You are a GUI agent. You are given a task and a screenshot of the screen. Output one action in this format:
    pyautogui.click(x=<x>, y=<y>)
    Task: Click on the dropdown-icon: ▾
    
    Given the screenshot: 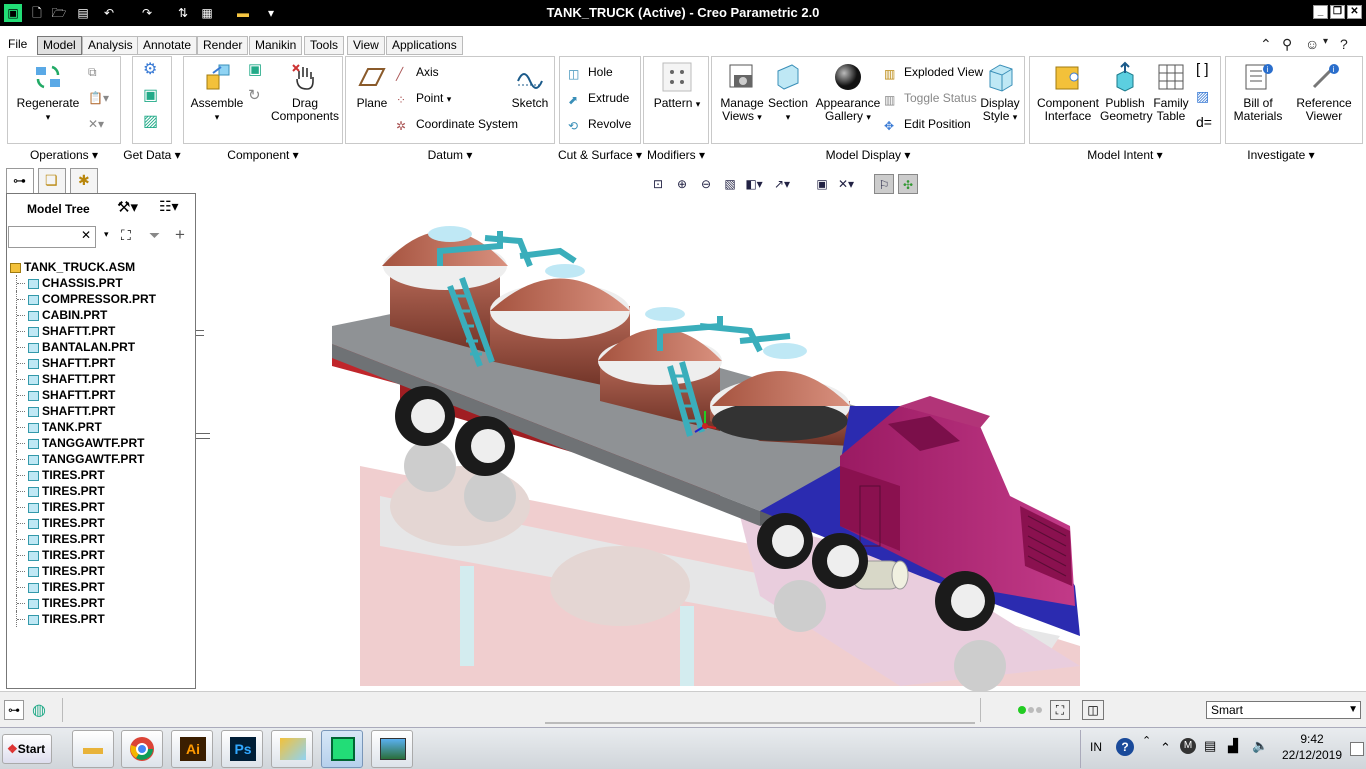 What is the action you would take?
    pyautogui.click(x=1325, y=41)
    